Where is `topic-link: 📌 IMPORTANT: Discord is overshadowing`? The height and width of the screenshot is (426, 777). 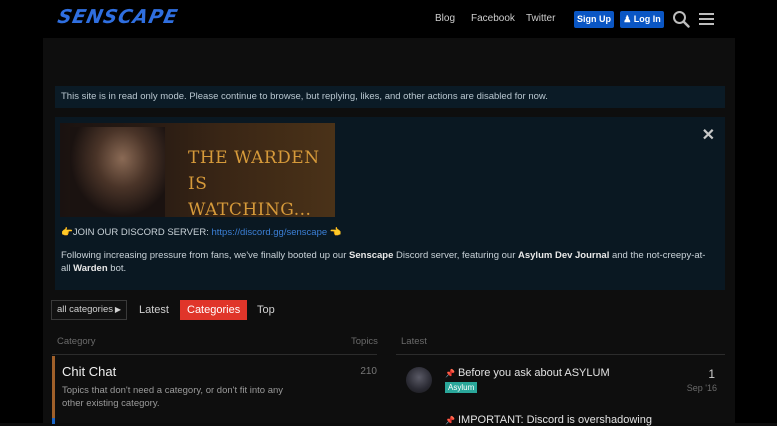
topic-link: 📌 IMPORTANT: Discord is overshadowing is located at coordinates (548, 420).